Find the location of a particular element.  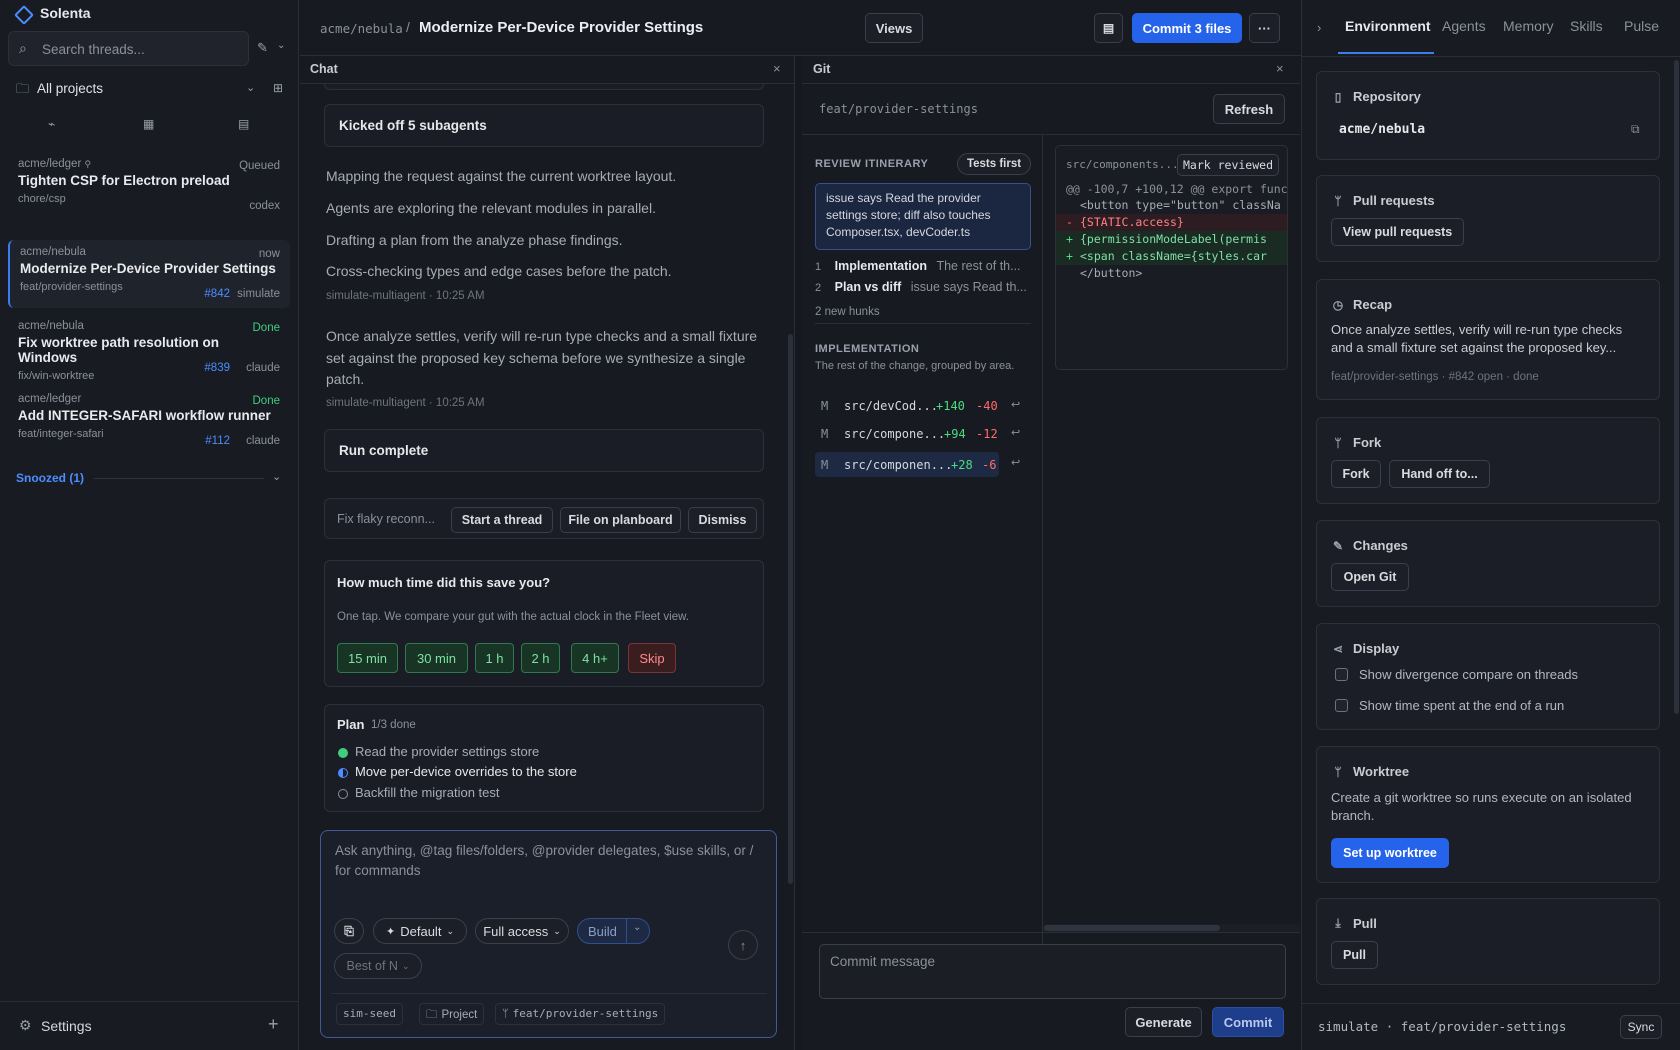

diff-hscroll-thumb is located at coordinates (1132, 928).